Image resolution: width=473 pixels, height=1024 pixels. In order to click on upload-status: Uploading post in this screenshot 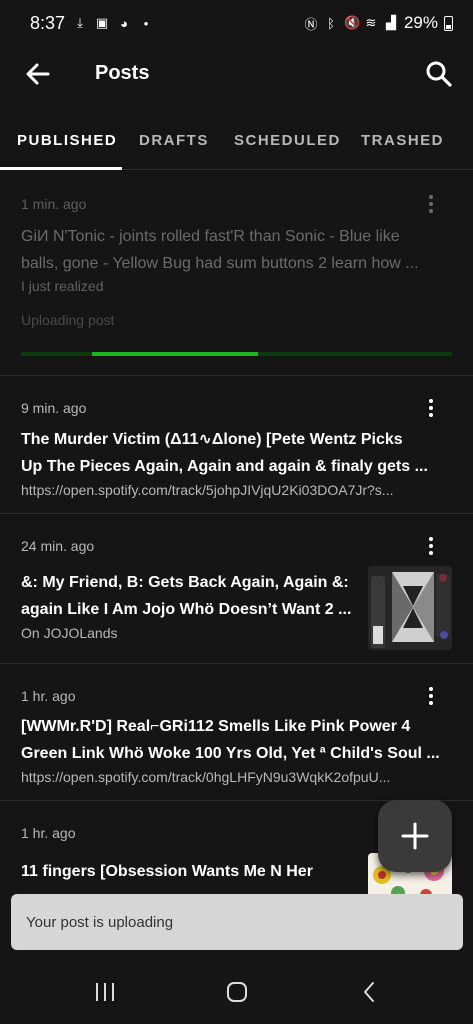, I will do `click(68, 320)`.